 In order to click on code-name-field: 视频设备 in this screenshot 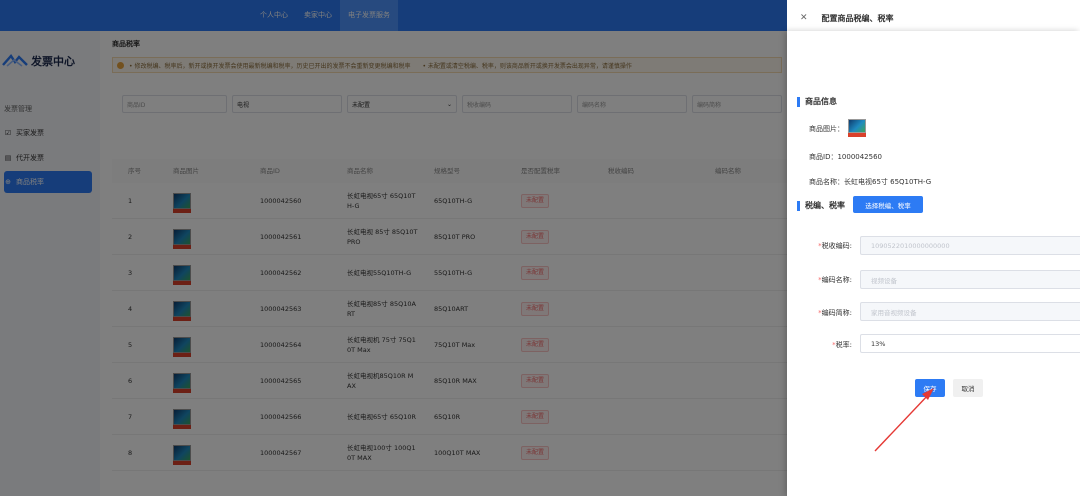, I will do `click(970, 279)`.